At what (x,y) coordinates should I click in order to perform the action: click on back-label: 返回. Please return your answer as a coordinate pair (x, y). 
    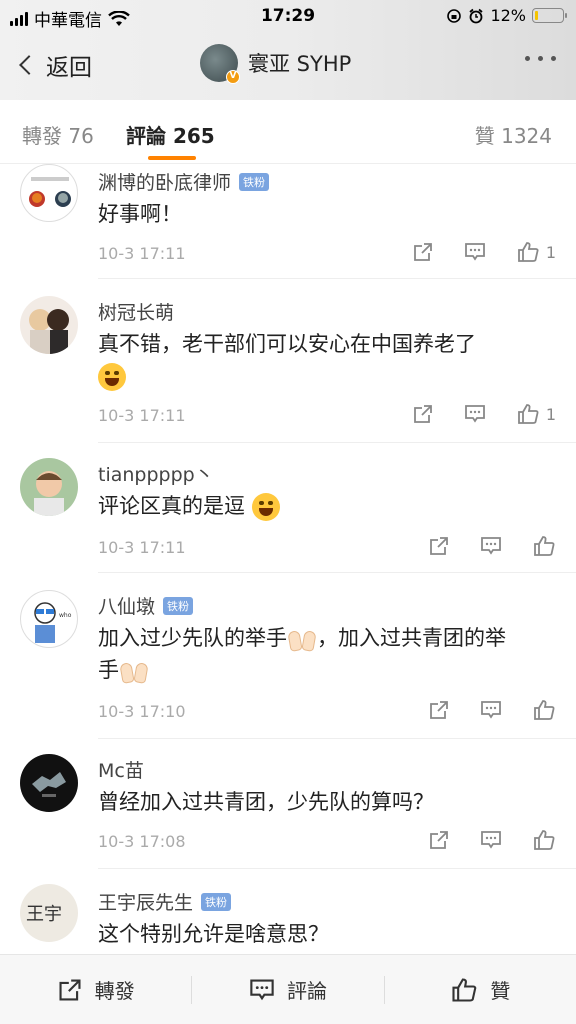
    Looking at the image, I should click on (69, 68).